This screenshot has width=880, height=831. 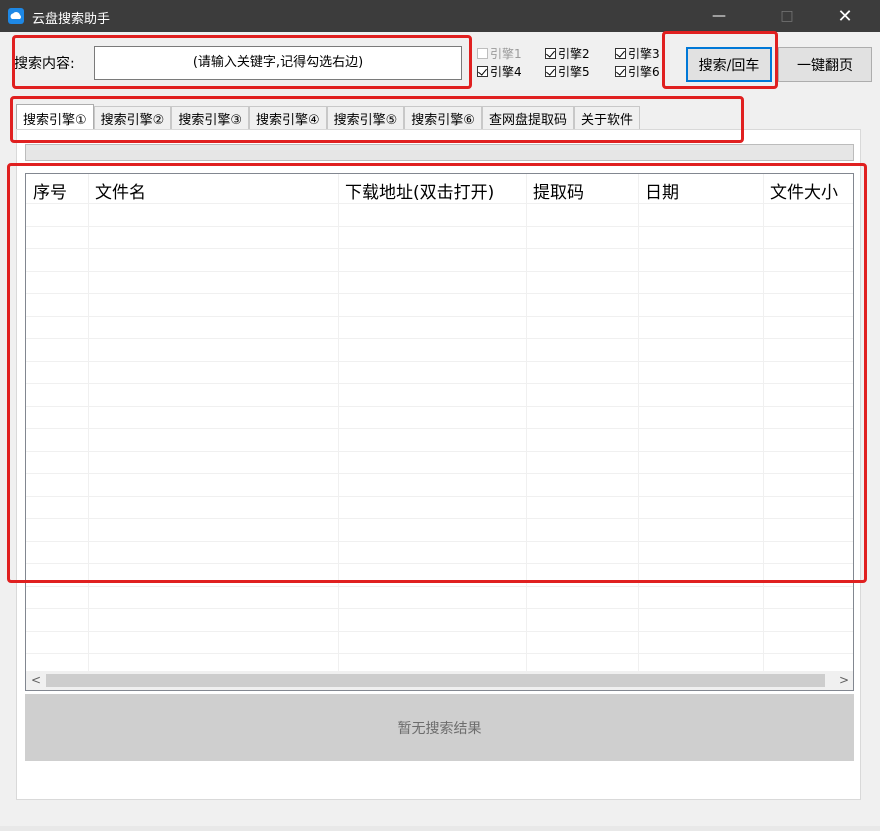 I want to click on column-header-extract-code: 提取码, so click(x=558, y=190).